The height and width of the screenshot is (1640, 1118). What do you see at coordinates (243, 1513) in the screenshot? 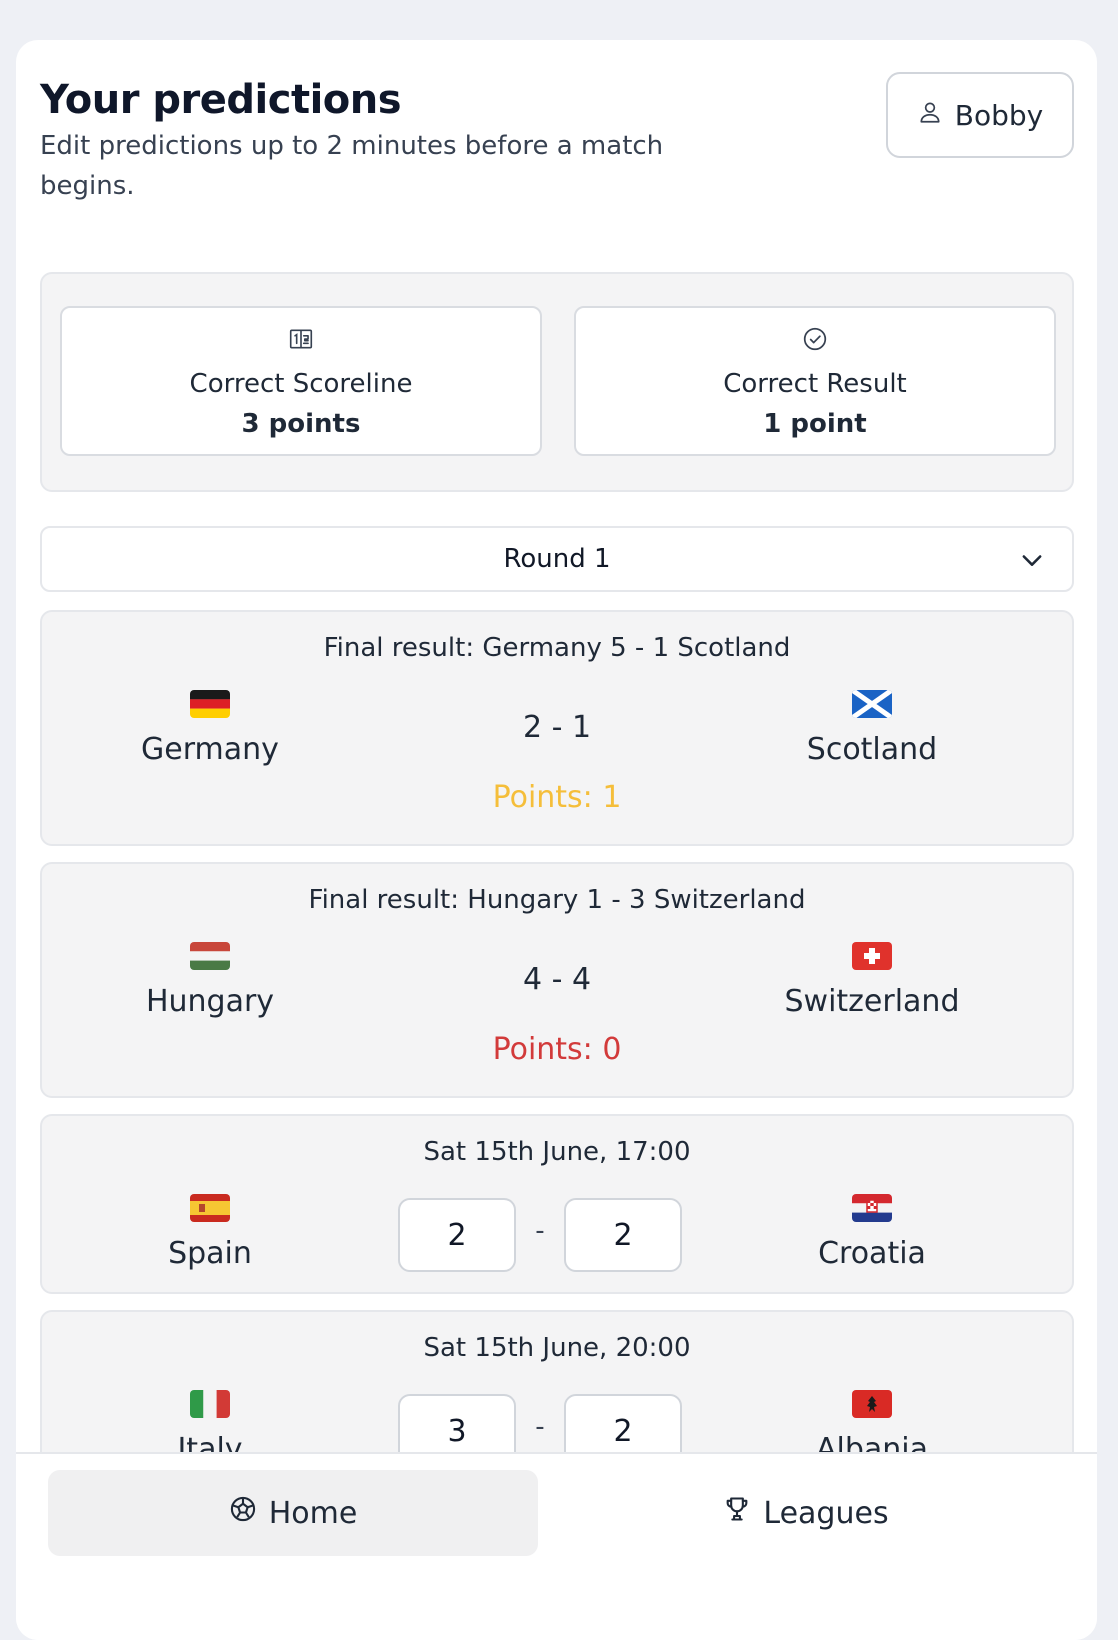
I see `soccer-ball-icon` at bounding box center [243, 1513].